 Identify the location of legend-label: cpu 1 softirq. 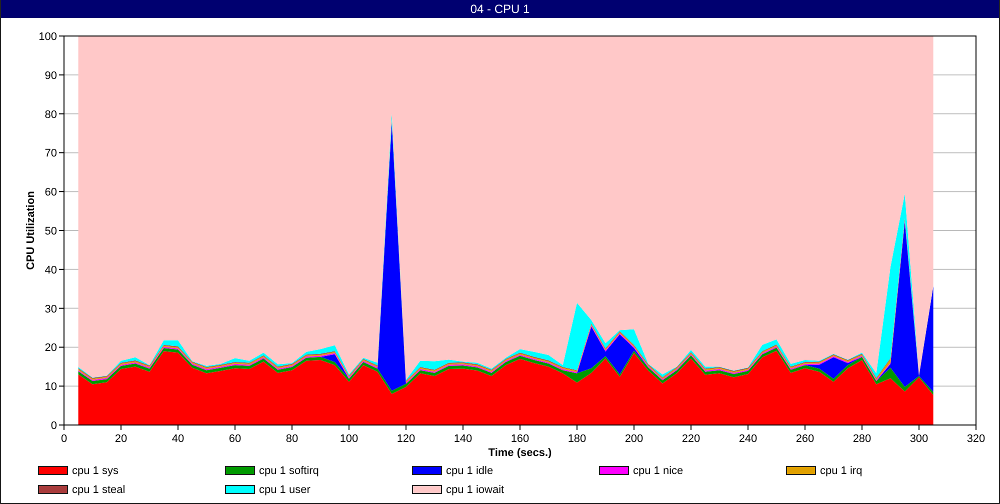
(289, 470).